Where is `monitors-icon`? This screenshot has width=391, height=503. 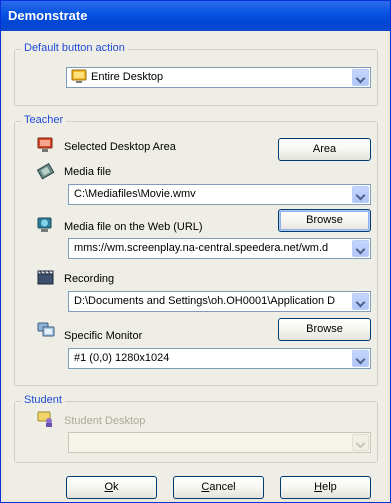 monitors-icon is located at coordinates (46, 329).